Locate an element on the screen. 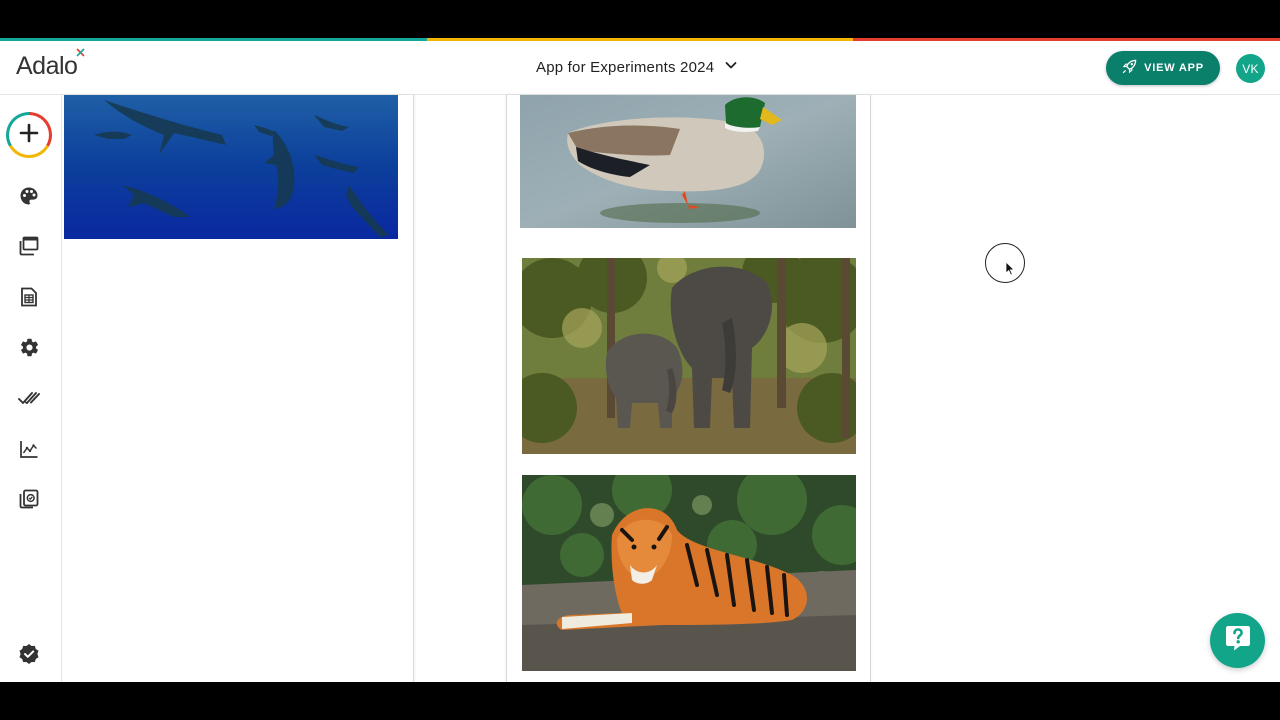 This screenshot has height=720, width=1280. screens-button is located at coordinates (29, 248).